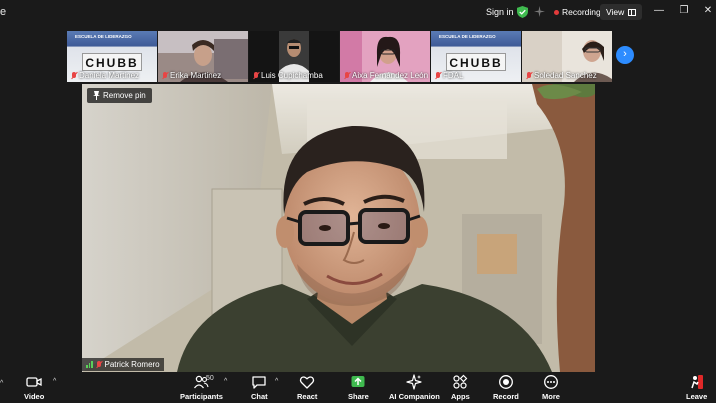 The width and height of the screenshot is (716, 403). I want to click on grid-view-icon, so click(632, 12).